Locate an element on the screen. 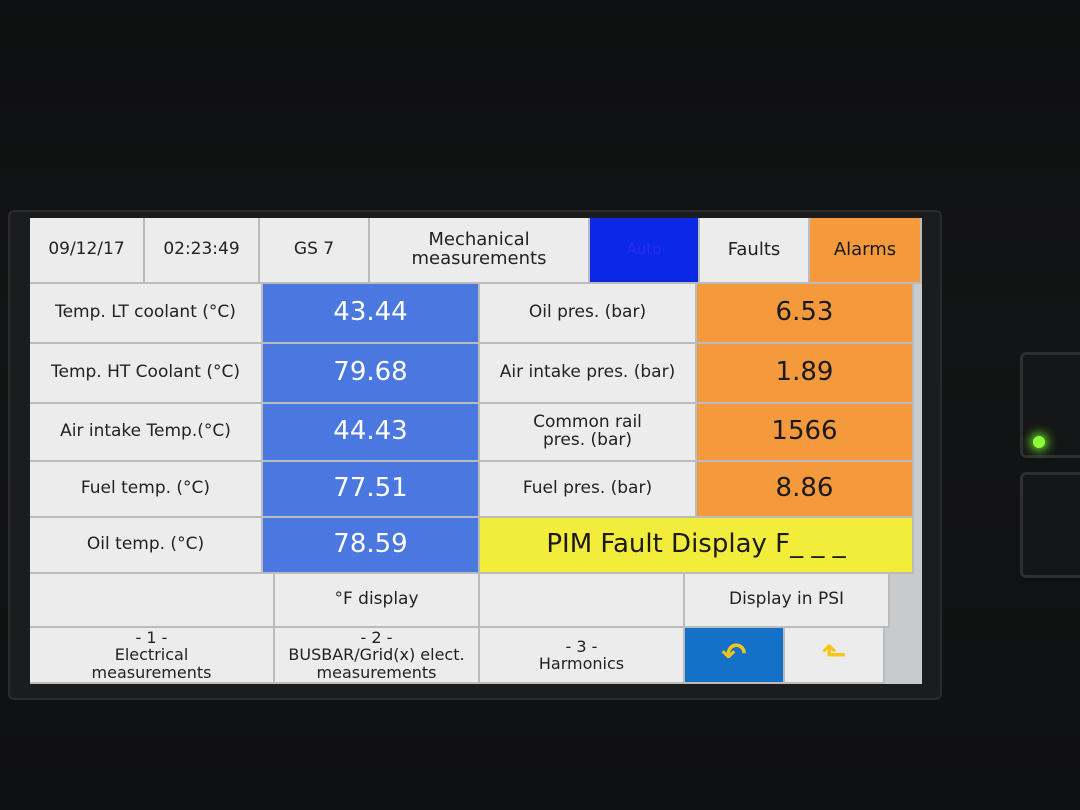 The width and height of the screenshot is (1080, 810). common-rail-pressure-number: 1566 is located at coordinates (804, 431).